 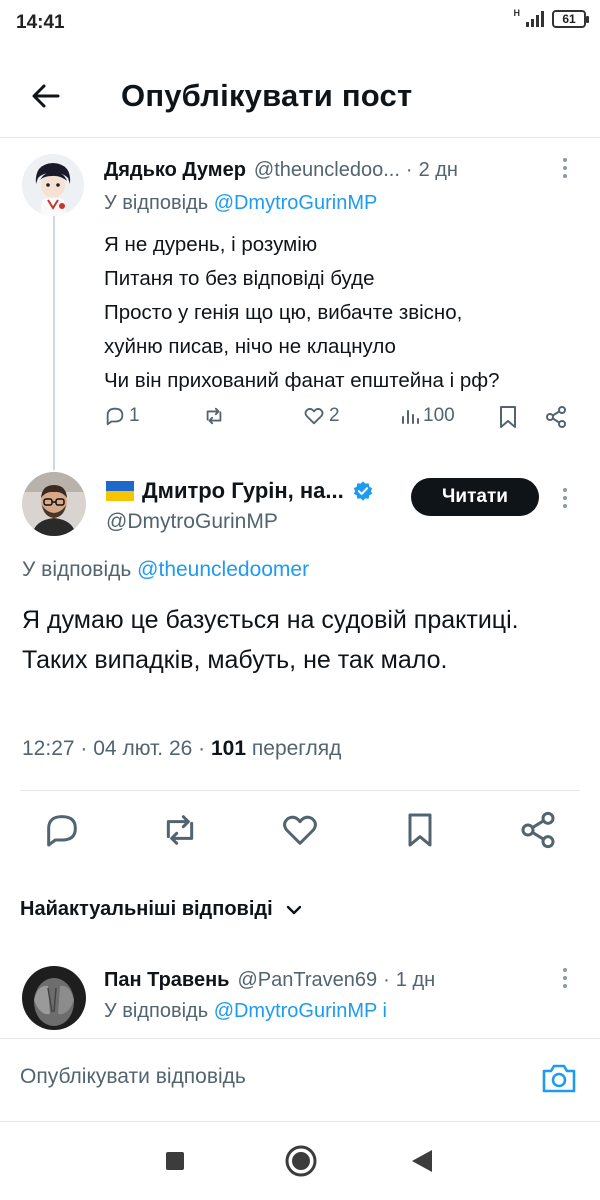 I want to click on tweet-body-line: хуйню писав, нічо не клацнуло, so click(x=250, y=346).